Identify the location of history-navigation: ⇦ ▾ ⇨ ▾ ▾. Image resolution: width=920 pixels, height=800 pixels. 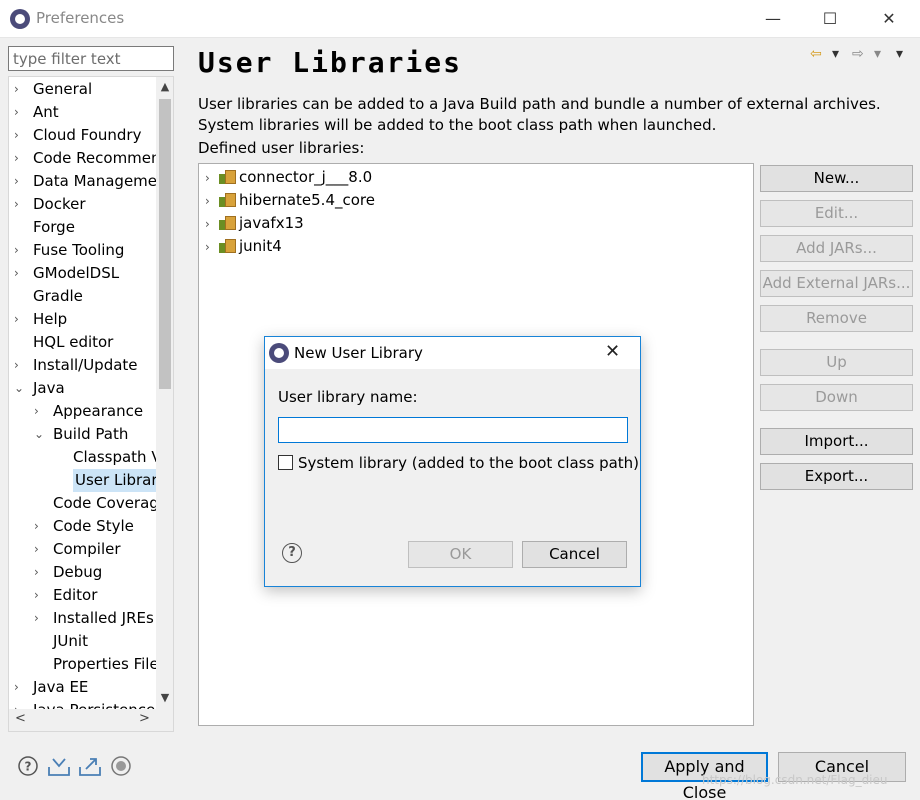
(862, 56).